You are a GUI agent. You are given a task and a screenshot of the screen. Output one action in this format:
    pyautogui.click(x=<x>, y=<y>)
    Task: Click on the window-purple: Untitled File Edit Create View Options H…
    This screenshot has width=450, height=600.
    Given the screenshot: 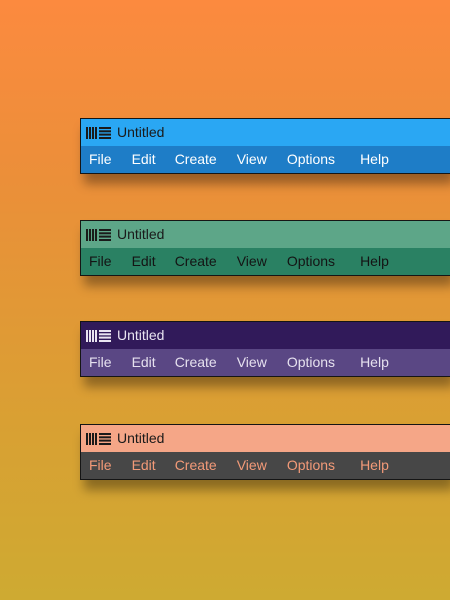 What is the action you would take?
    pyautogui.click(x=265, y=349)
    